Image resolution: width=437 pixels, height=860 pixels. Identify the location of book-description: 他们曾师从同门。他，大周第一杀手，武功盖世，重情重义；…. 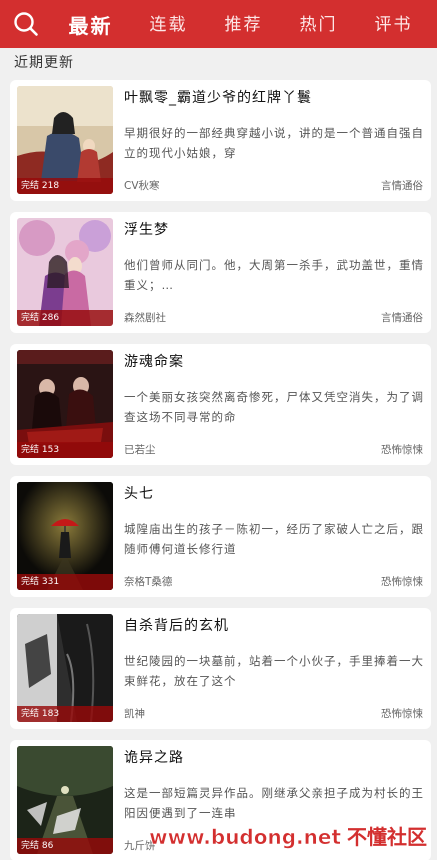
(274, 275).